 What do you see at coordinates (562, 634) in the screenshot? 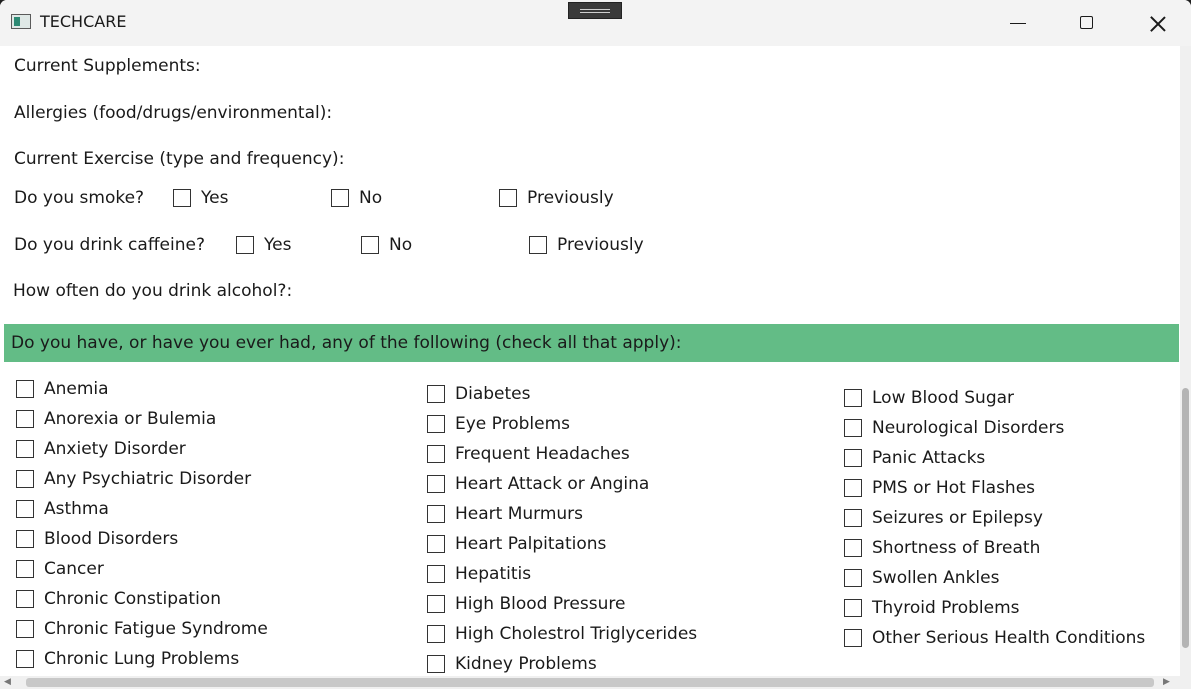
I see `condition-item: High Cholestrol Triglycerides` at bounding box center [562, 634].